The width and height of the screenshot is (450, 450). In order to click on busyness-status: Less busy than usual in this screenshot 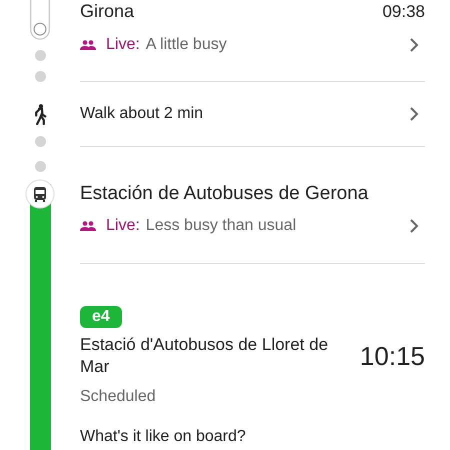, I will do `click(221, 226)`.